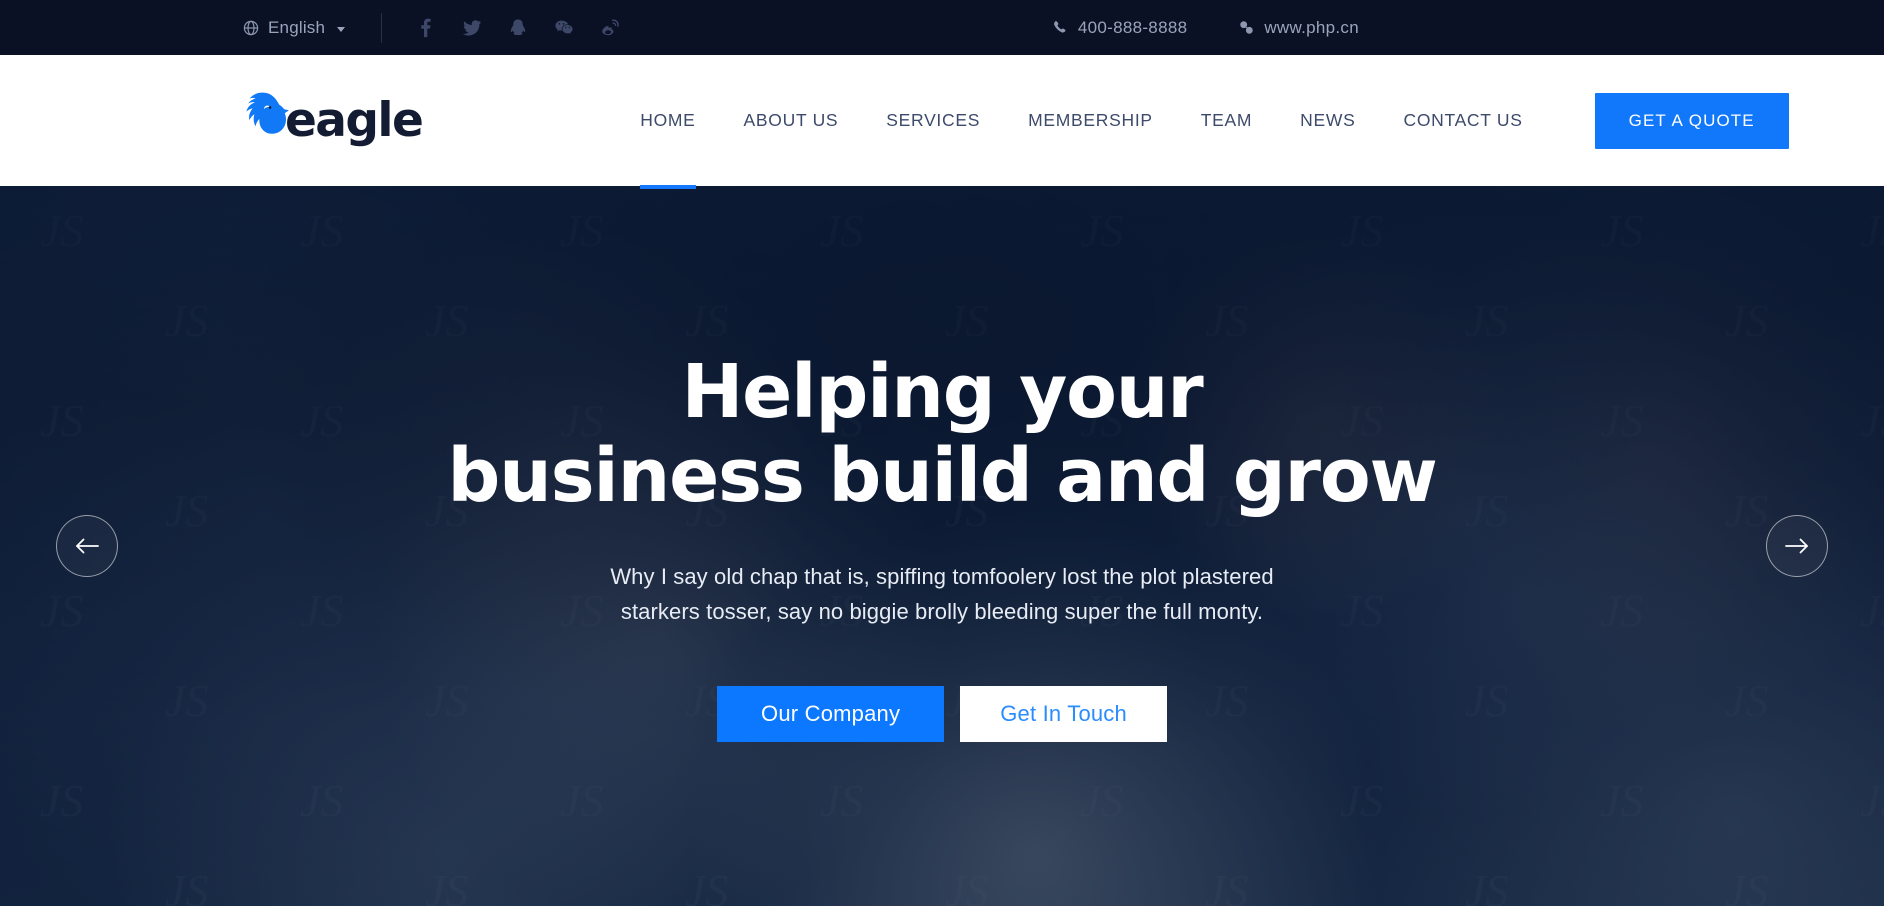 This screenshot has width=1884, height=906. I want to click on carousel-prev-button, so click(87, 546).